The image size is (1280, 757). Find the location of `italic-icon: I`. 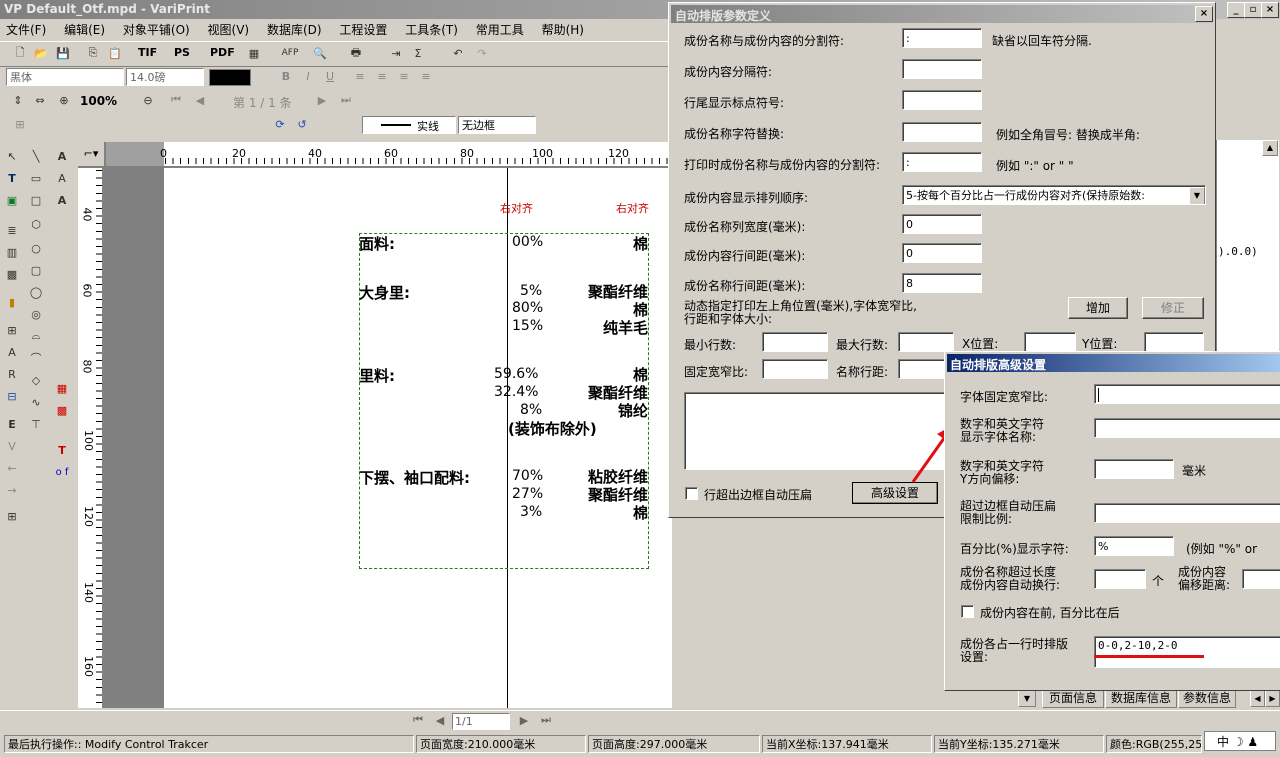

italic-icon: I is located at coordinates (308, 76).